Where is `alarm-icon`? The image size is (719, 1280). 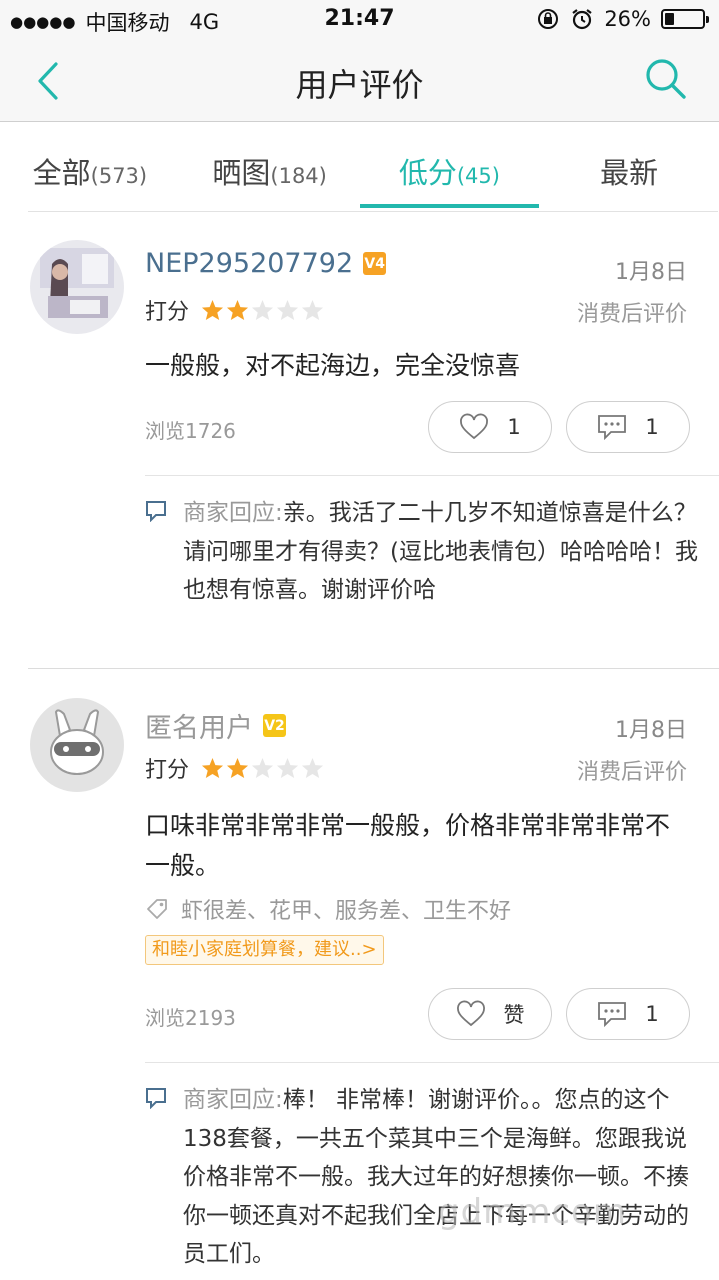
alarm-icon is located at coordinates (582, 19).